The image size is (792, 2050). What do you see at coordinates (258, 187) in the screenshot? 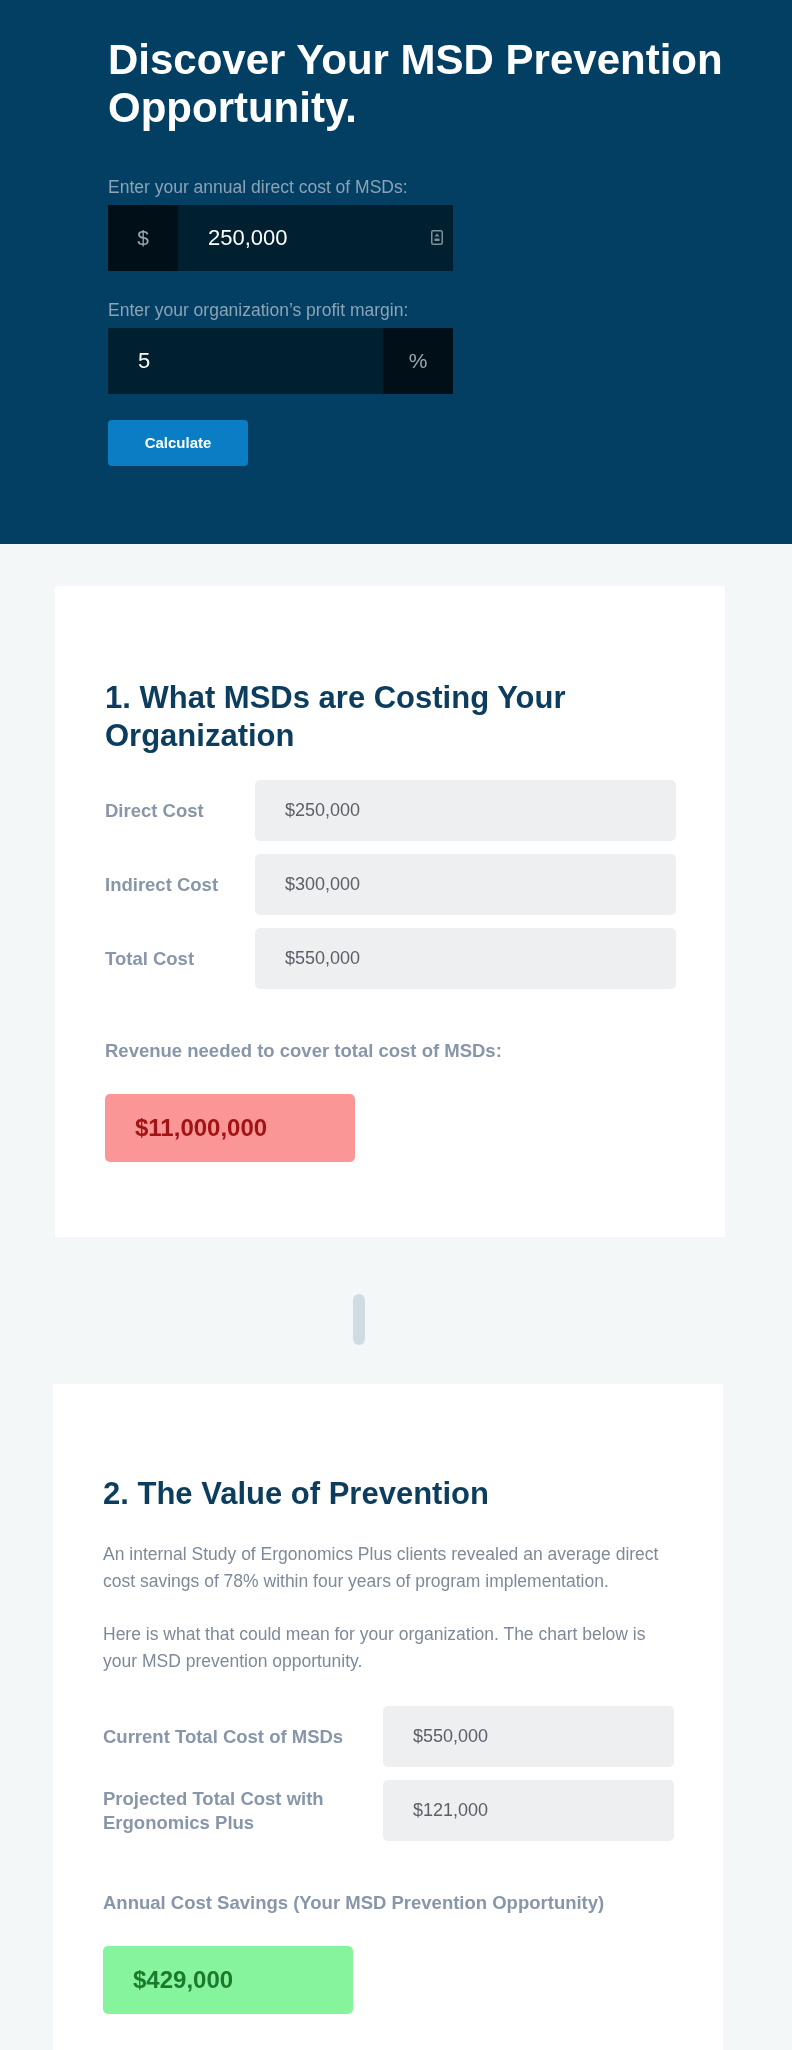
I see `field-label: Enter your annual direct cost of MSDs:` at bounding box center [258, 187].